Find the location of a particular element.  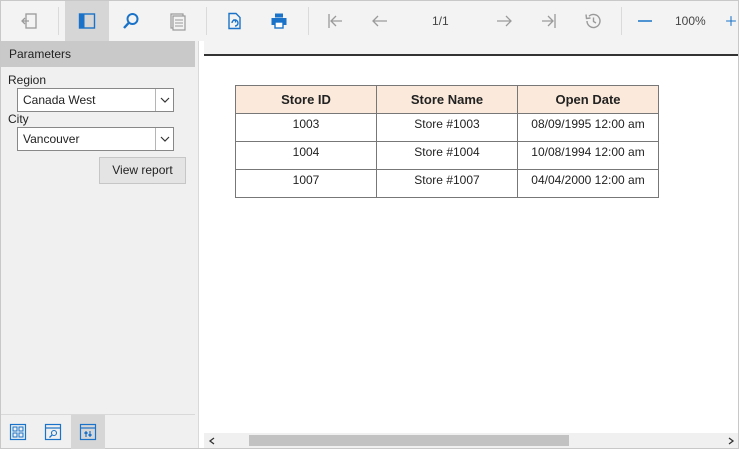

export-icon is located at coordinates (234, 21).